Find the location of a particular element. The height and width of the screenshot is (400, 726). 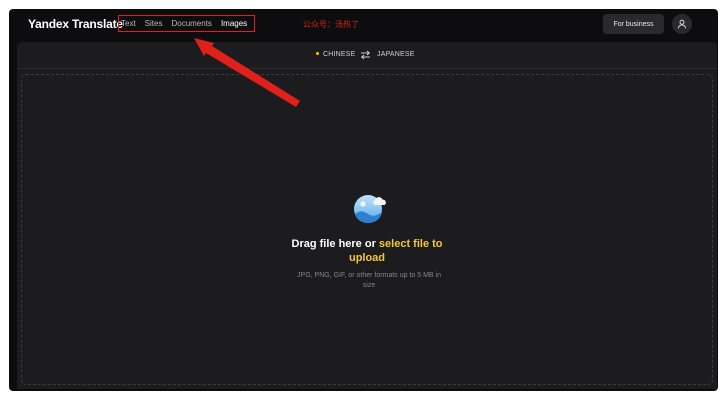

image-upload-icon is located at coordinates (370, 209).